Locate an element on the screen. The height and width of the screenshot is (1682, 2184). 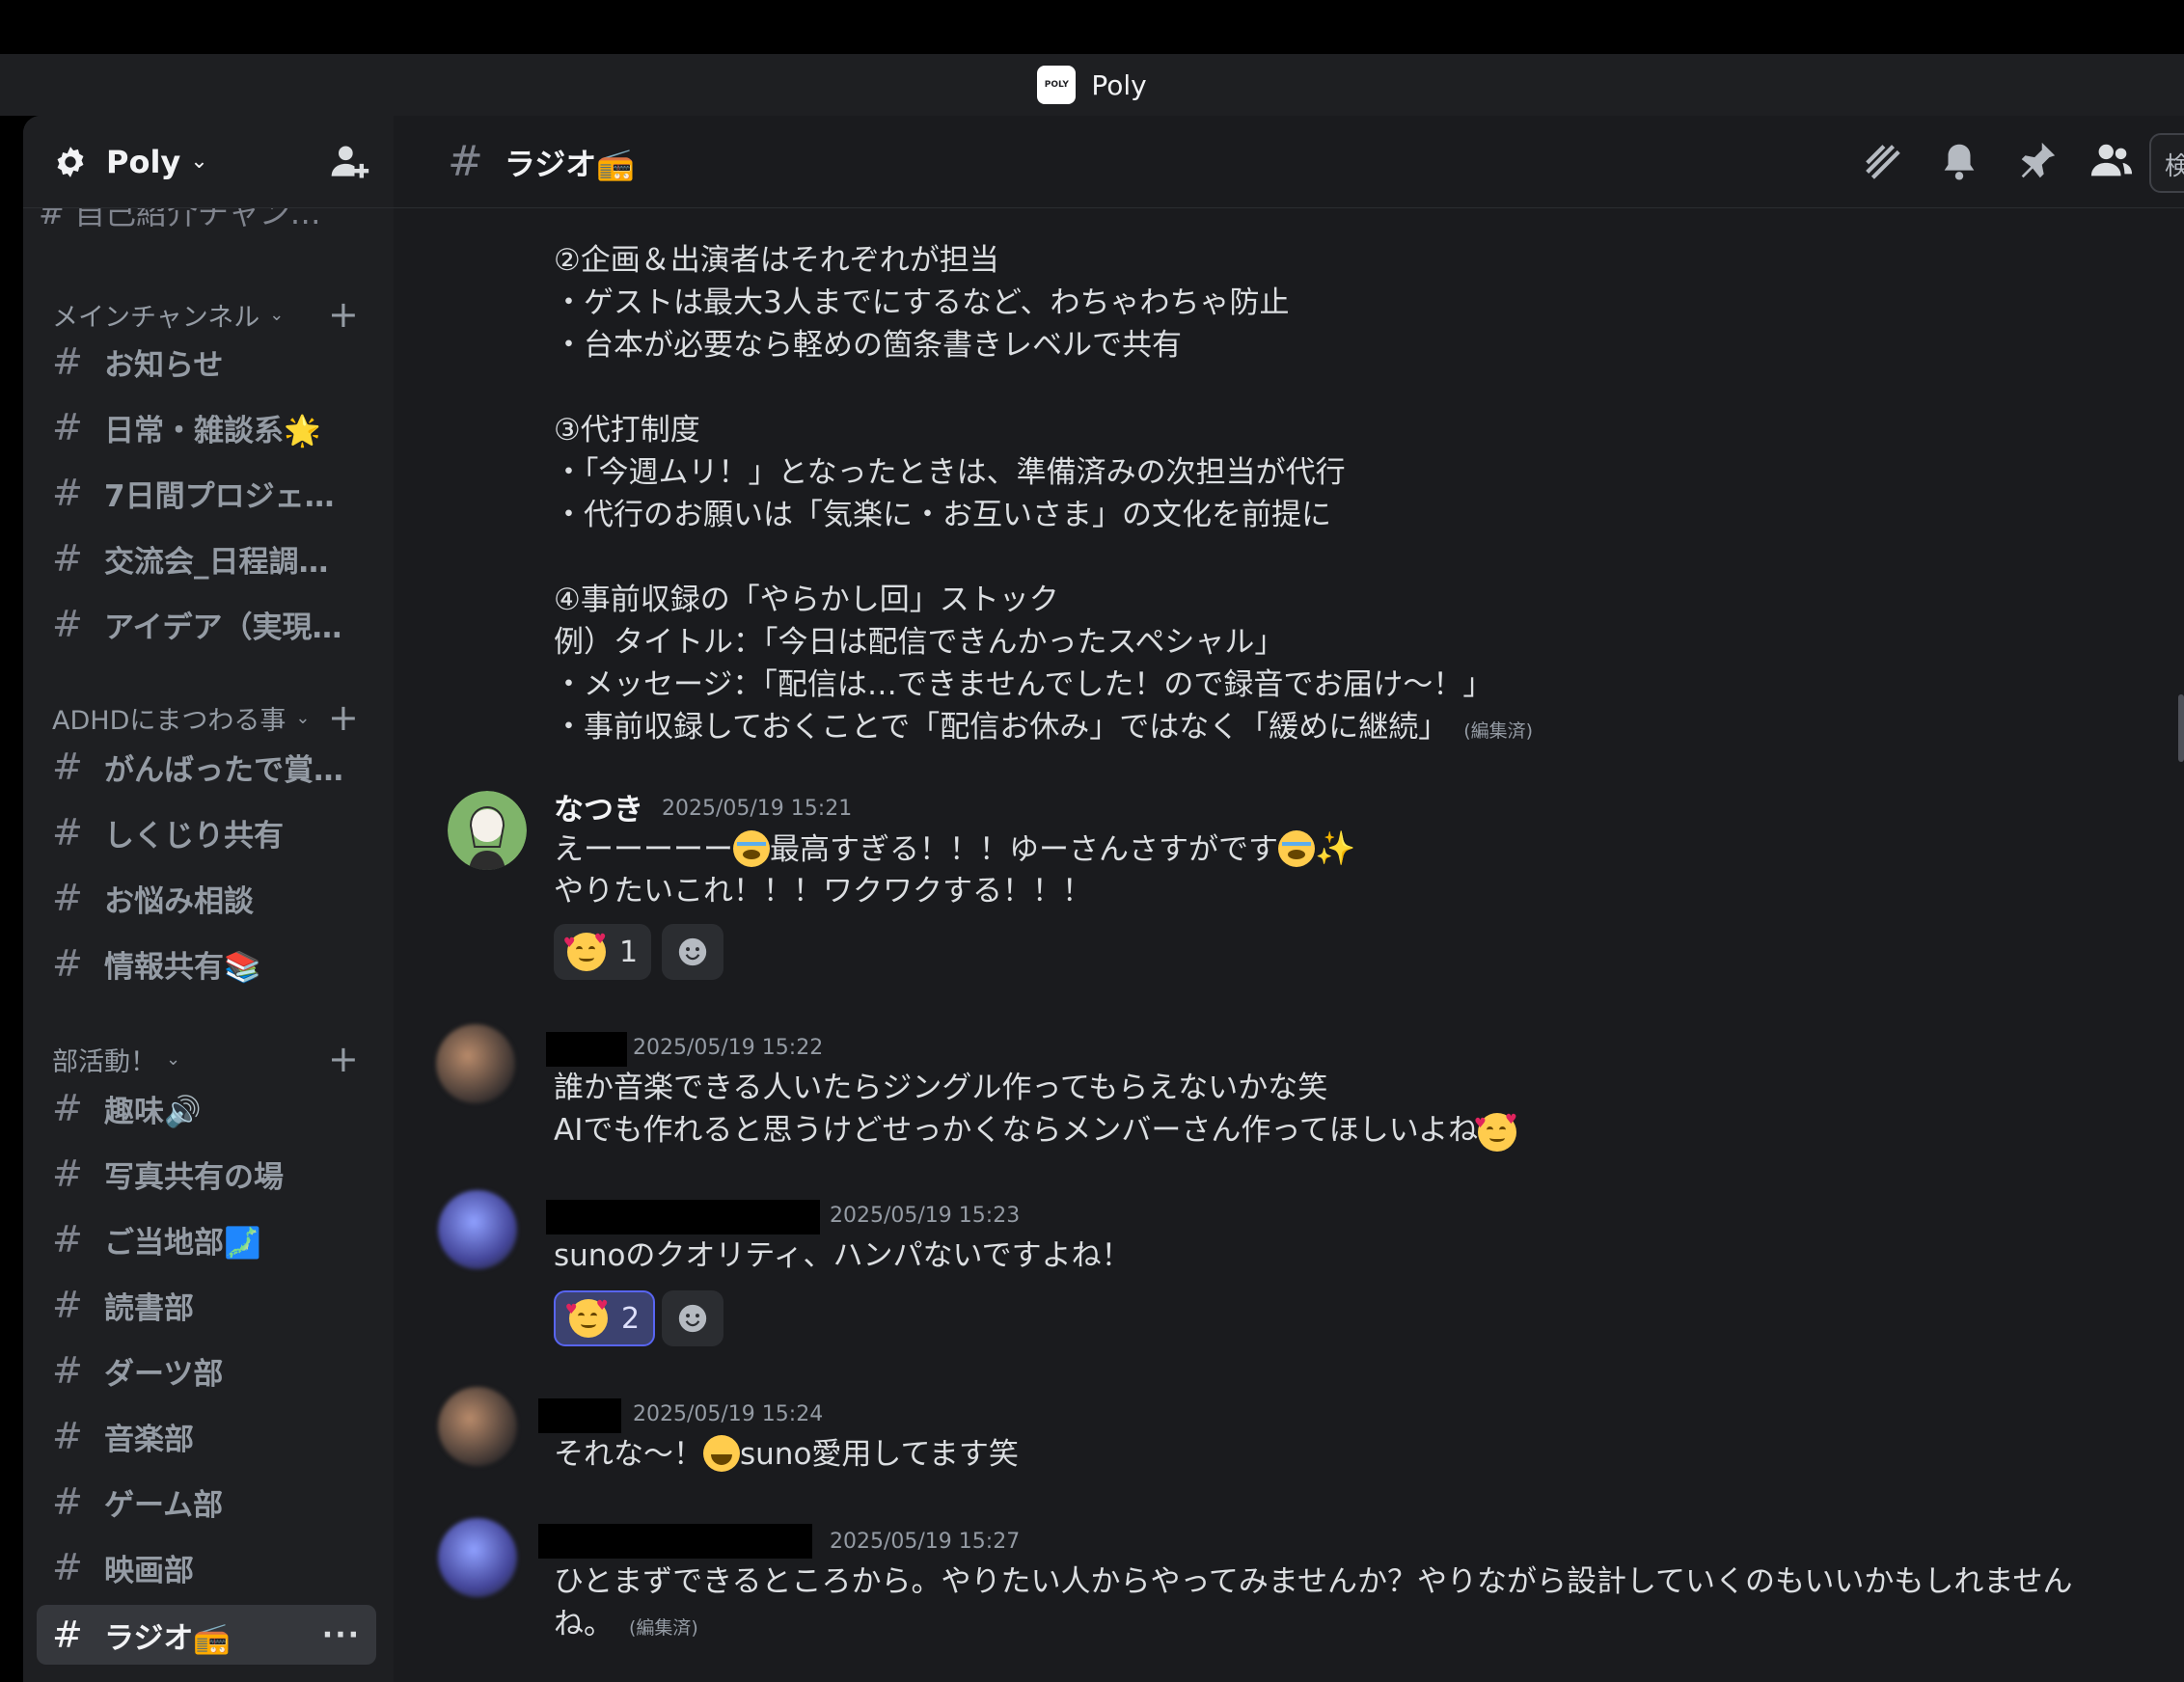
message-text-content: AIでも作れると思うけどせっかくならメンバーさん作ってほしいよね is located at coordinates (1016, 1130).